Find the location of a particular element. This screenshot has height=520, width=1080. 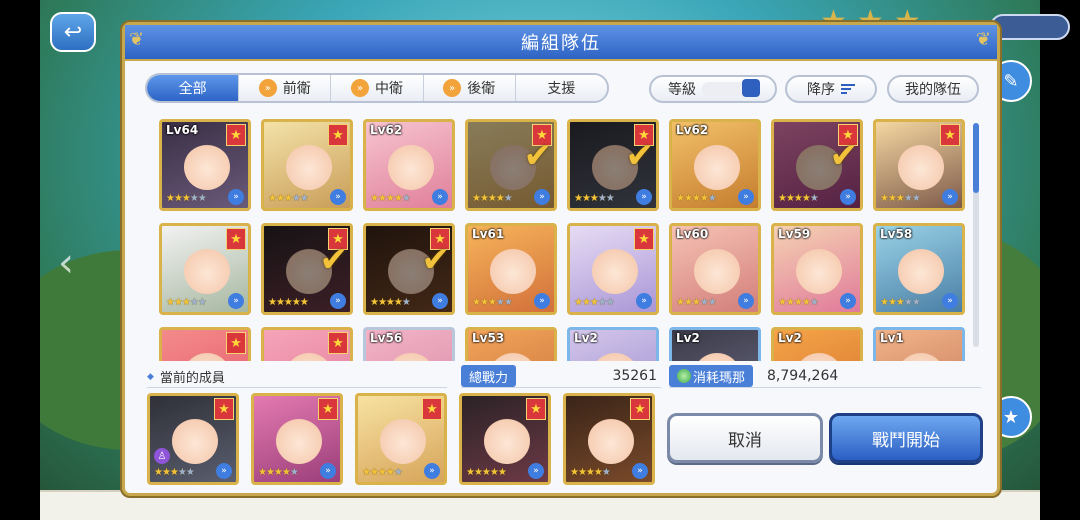

sort-order-button: 降序 is located at coordinates (831, 89).